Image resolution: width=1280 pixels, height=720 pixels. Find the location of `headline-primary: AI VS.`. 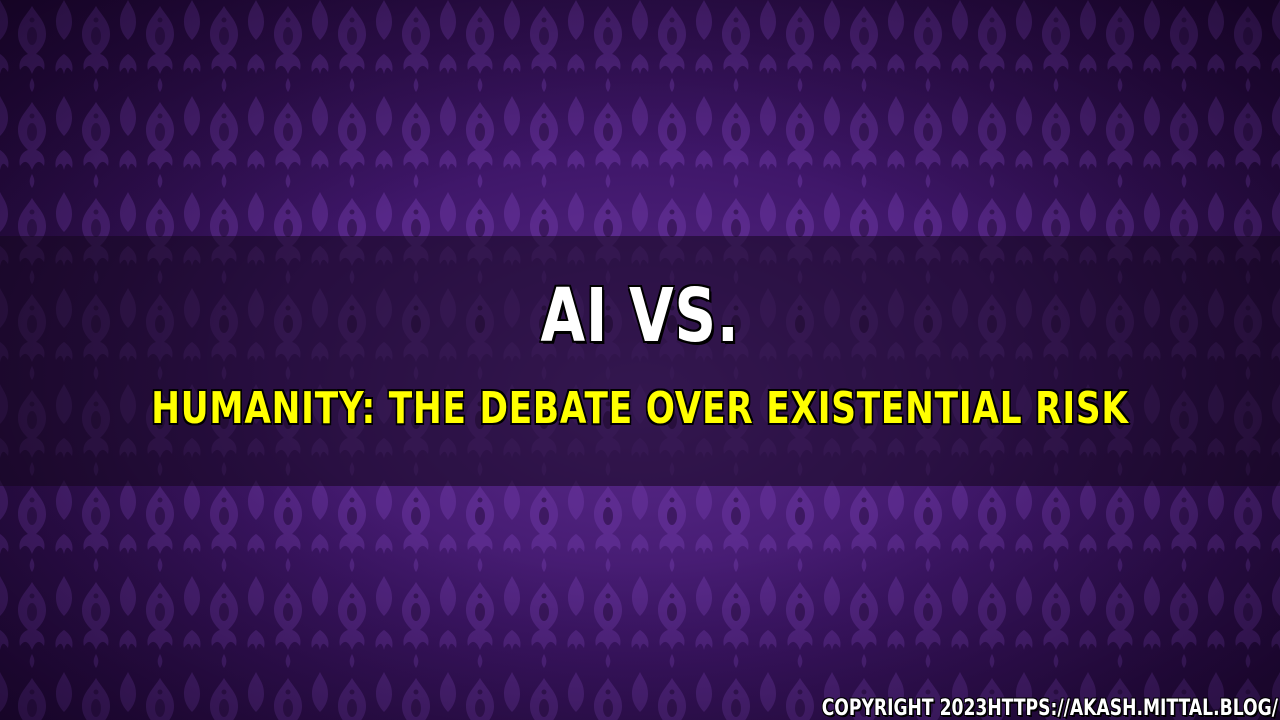

headline-primary: AI VS. is located at coordinates (639, 316).